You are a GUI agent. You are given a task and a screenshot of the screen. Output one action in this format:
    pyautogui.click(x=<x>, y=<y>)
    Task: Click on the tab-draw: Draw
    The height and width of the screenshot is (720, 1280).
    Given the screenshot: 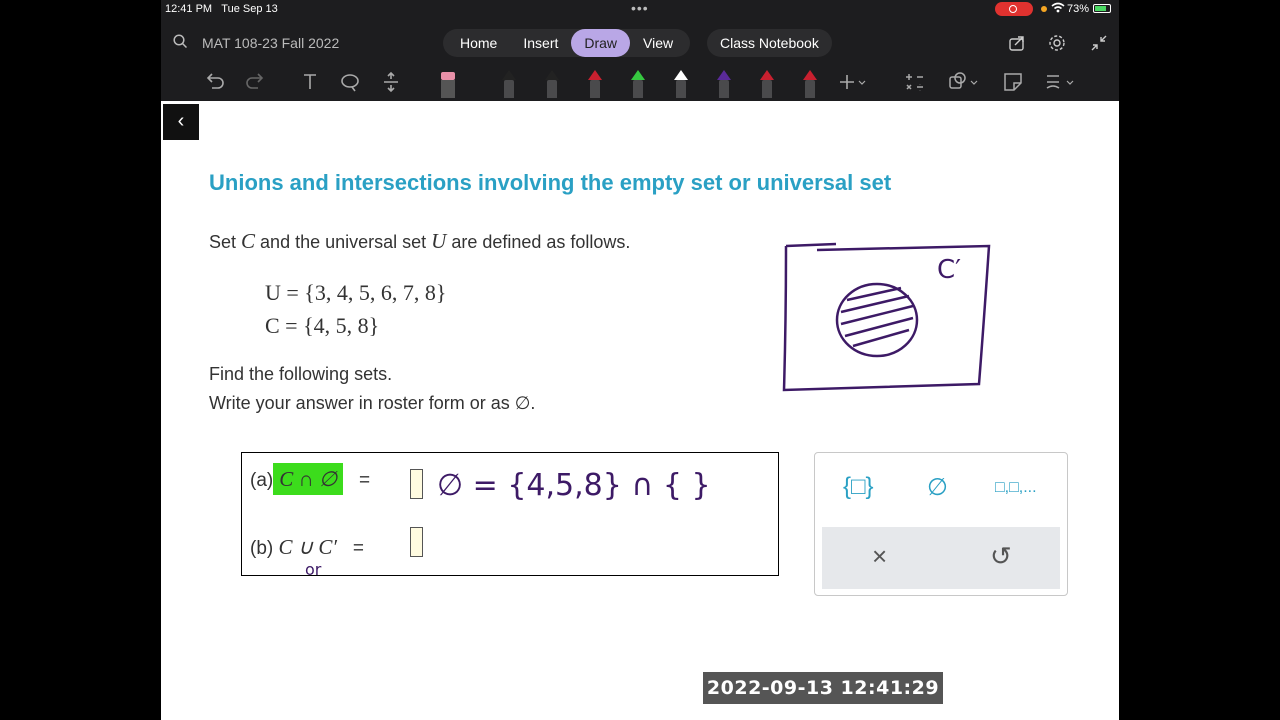 What is the action you would take?
    pyautogui.click(x=601, y=43)
    